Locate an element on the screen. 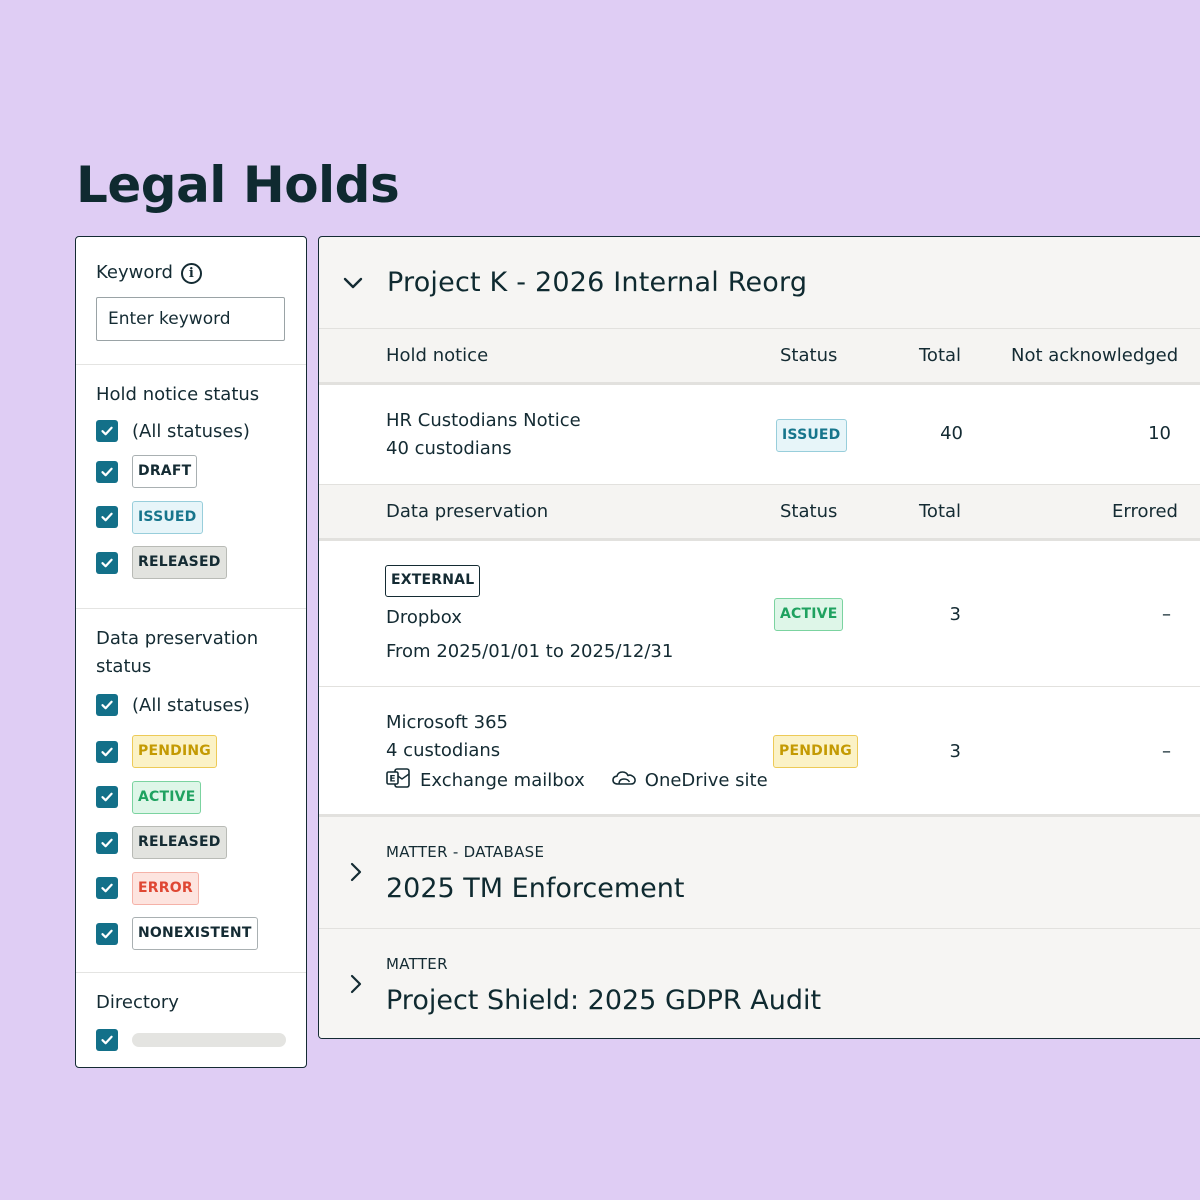  chevron-down-icon is located at coordinates (353, 283).